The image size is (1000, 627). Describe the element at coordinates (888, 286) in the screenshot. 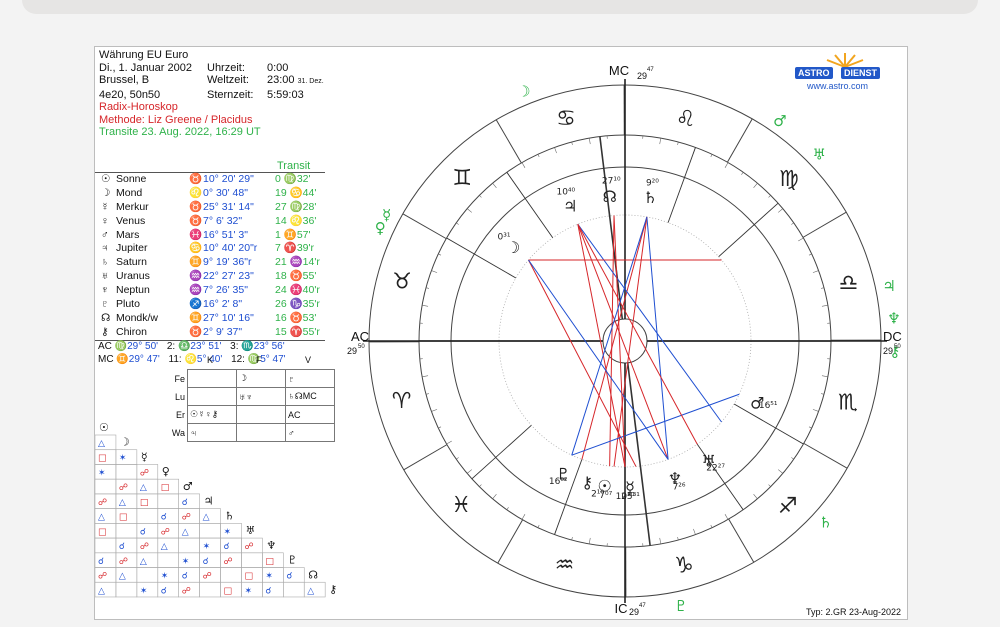

I see `transit-planet-glyph: ♃` at that location.